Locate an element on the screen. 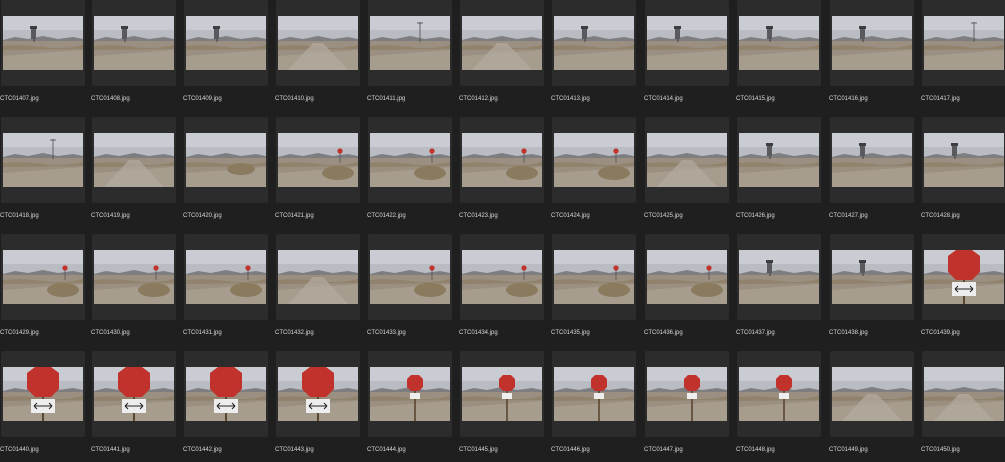 This screenshot has height=462, width=1005. photo-filename: CTC01441.jpg is located at coordinates (110, 450).